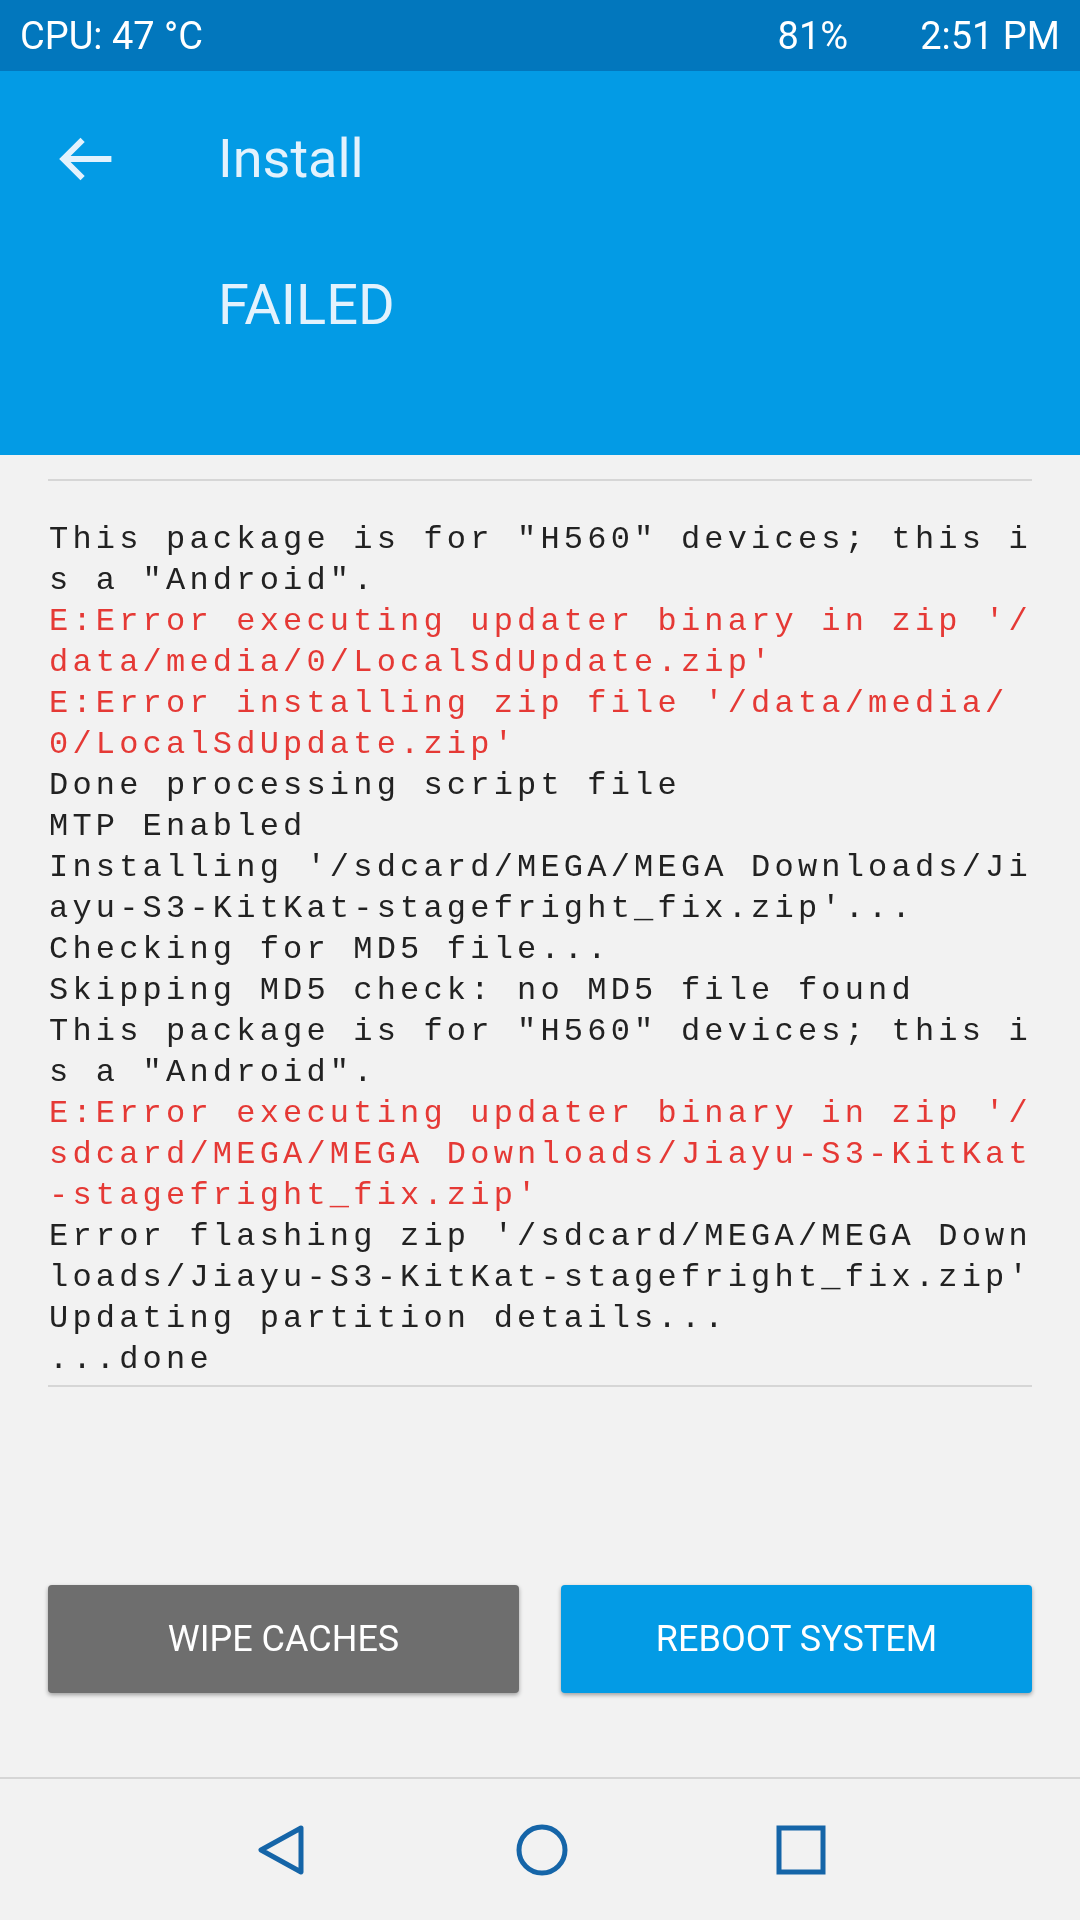 This screenshot has width=1080, height=1920. Describe the element at coordinates (365, 786) in the screenshot. I see `log-line: Done processing script file` at that location.